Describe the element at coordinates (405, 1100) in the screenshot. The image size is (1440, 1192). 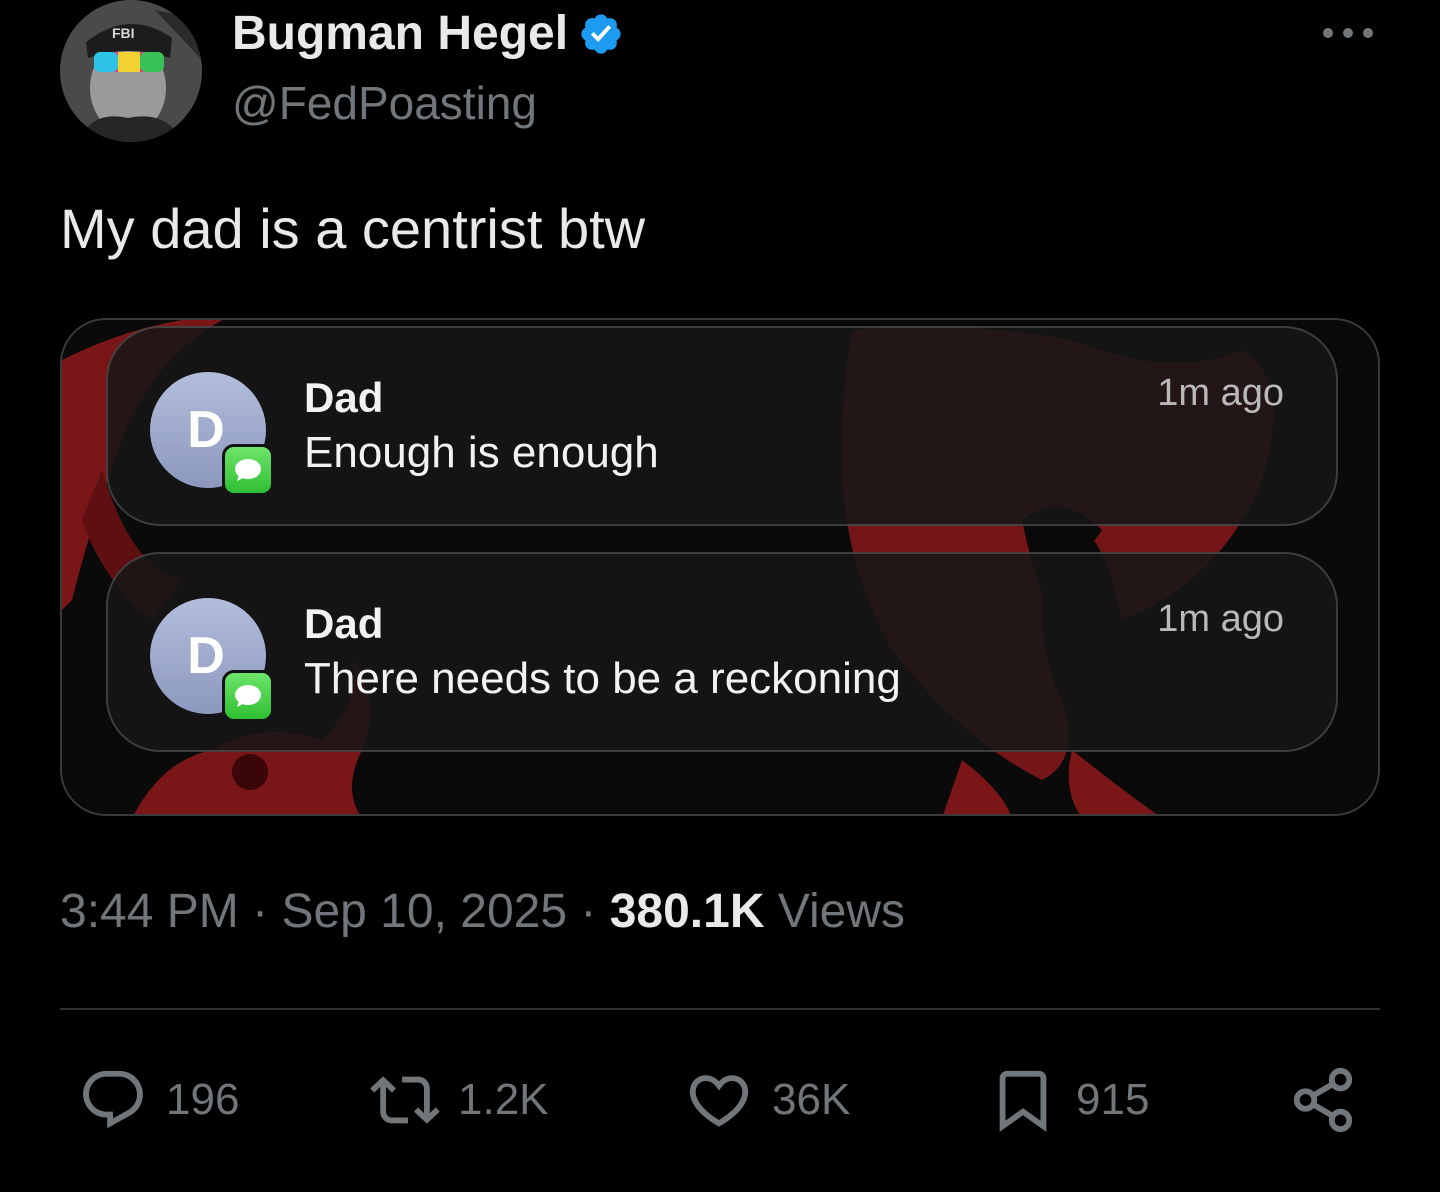
I see `retweet-icon` at that location.